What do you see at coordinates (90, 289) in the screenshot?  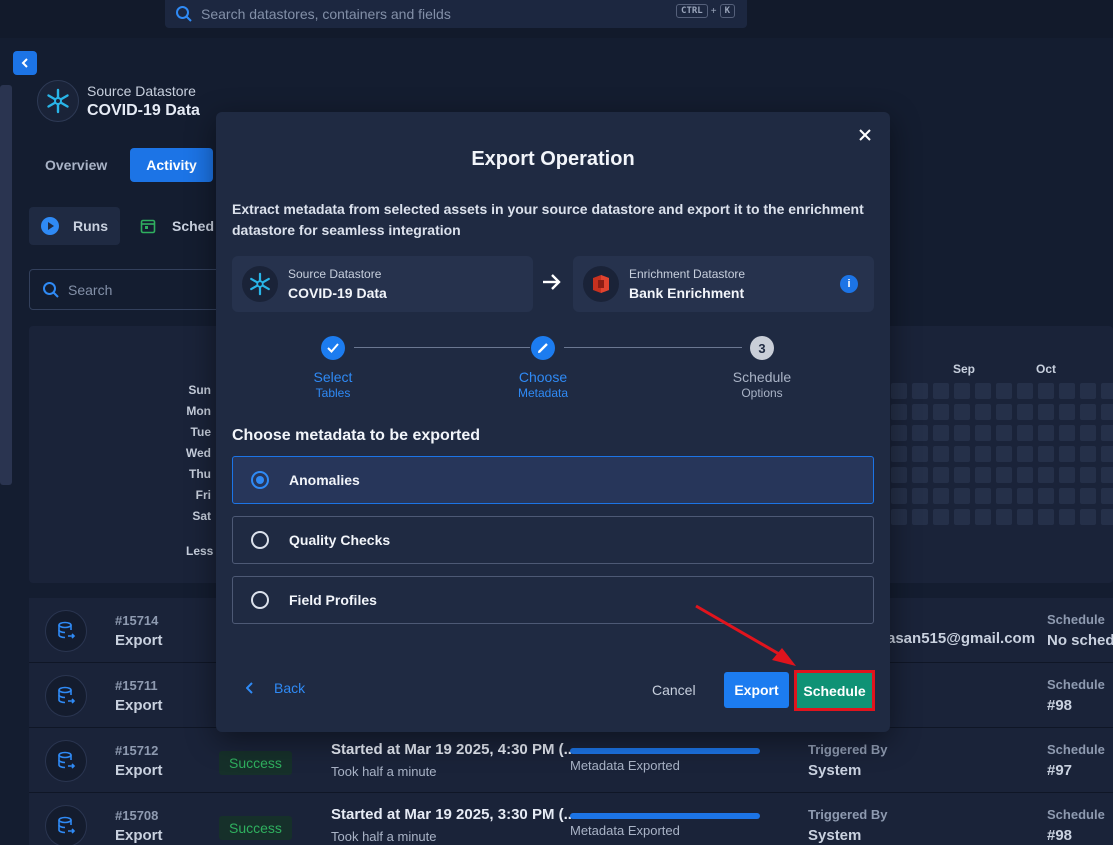 I see `runs-search-placeholder: Search` at bounding box center [90, 289].